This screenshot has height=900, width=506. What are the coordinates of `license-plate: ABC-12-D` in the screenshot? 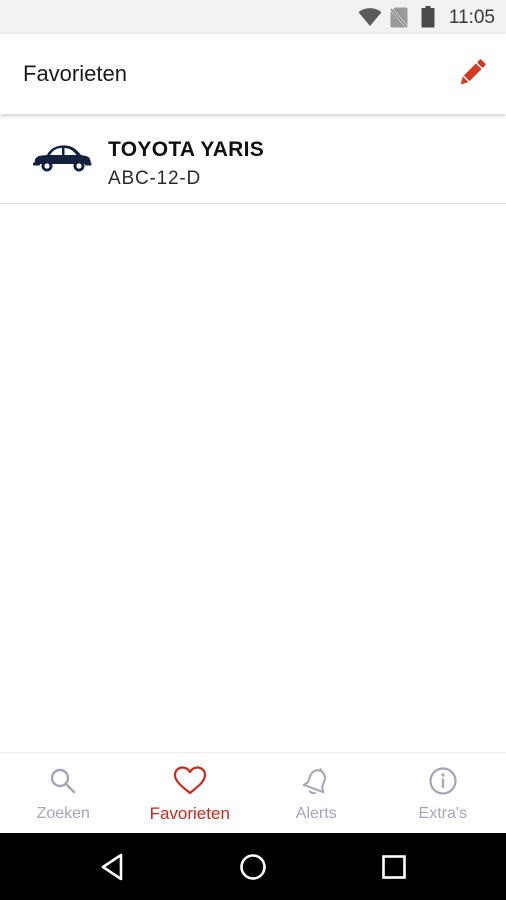 It's located at (154, 178).